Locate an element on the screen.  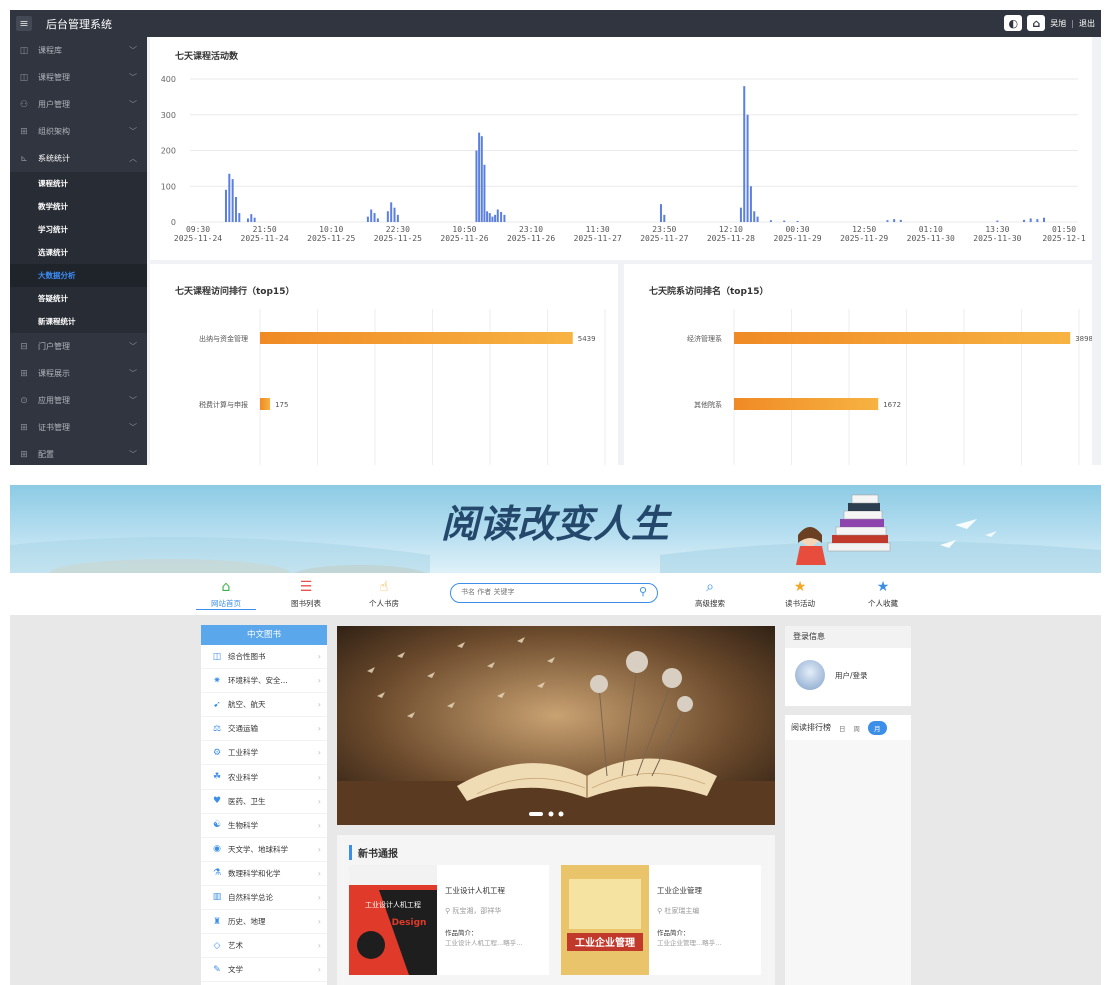
sidebar-item: ⊞ 配置 ﹀ is located at coordinates (78, 453).